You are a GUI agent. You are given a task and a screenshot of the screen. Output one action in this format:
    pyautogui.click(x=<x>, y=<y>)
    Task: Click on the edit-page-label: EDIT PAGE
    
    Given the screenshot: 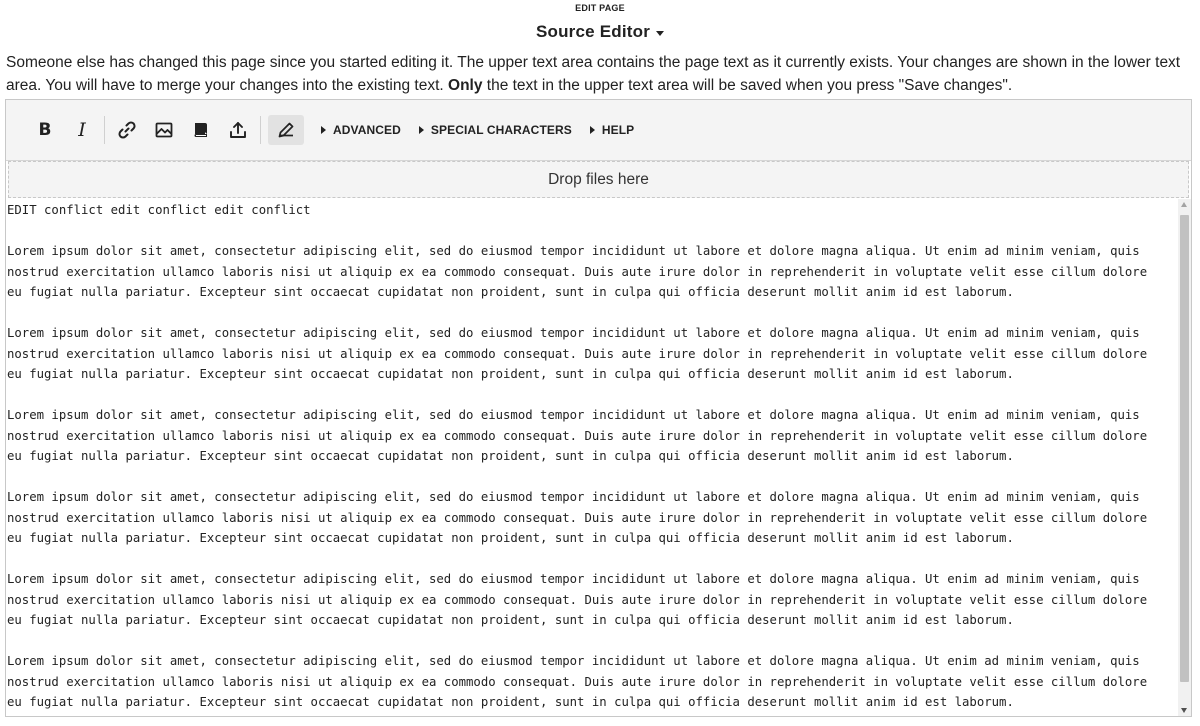 What is the action you would take?
    pyautogui.click(x=600, y=8)
    